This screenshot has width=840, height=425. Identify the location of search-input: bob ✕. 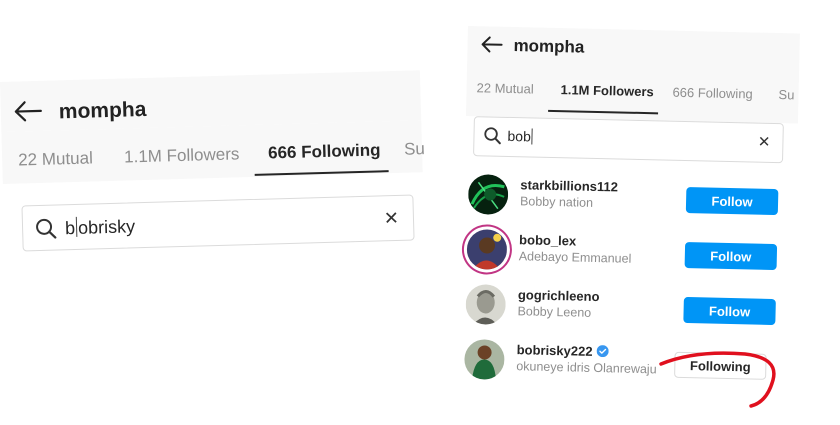
(628, 140).